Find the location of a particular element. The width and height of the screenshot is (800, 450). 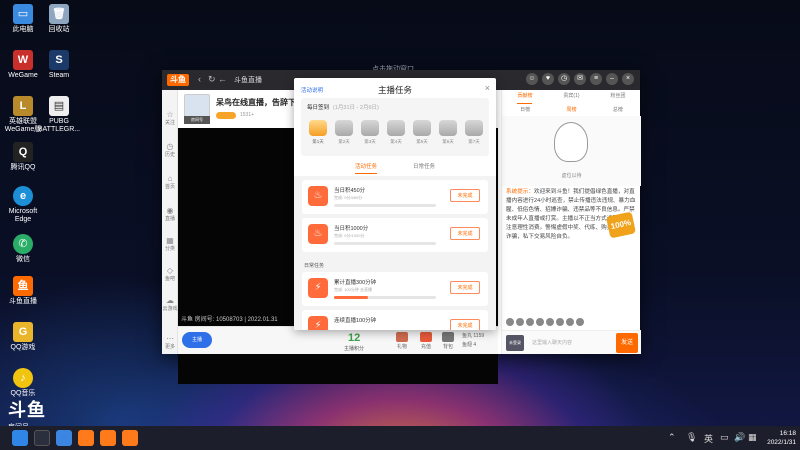

subtab-total: 总榜 is located at coordinates (618, 109).